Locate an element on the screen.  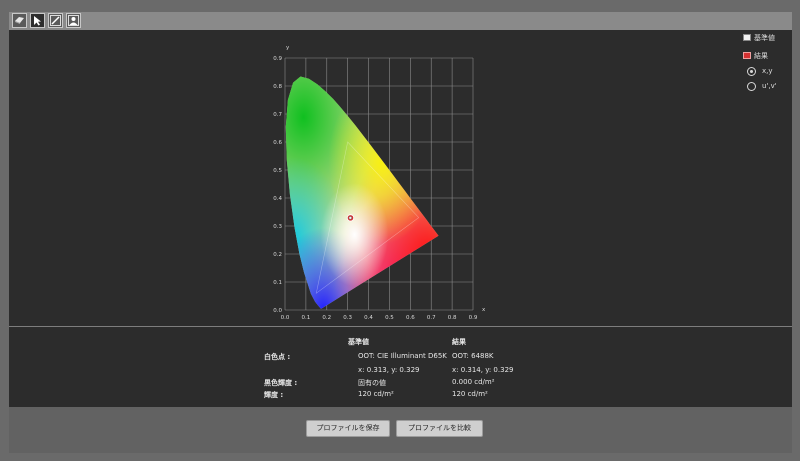
x-tick-label: 0.6 is located at coordinates (410, 318).